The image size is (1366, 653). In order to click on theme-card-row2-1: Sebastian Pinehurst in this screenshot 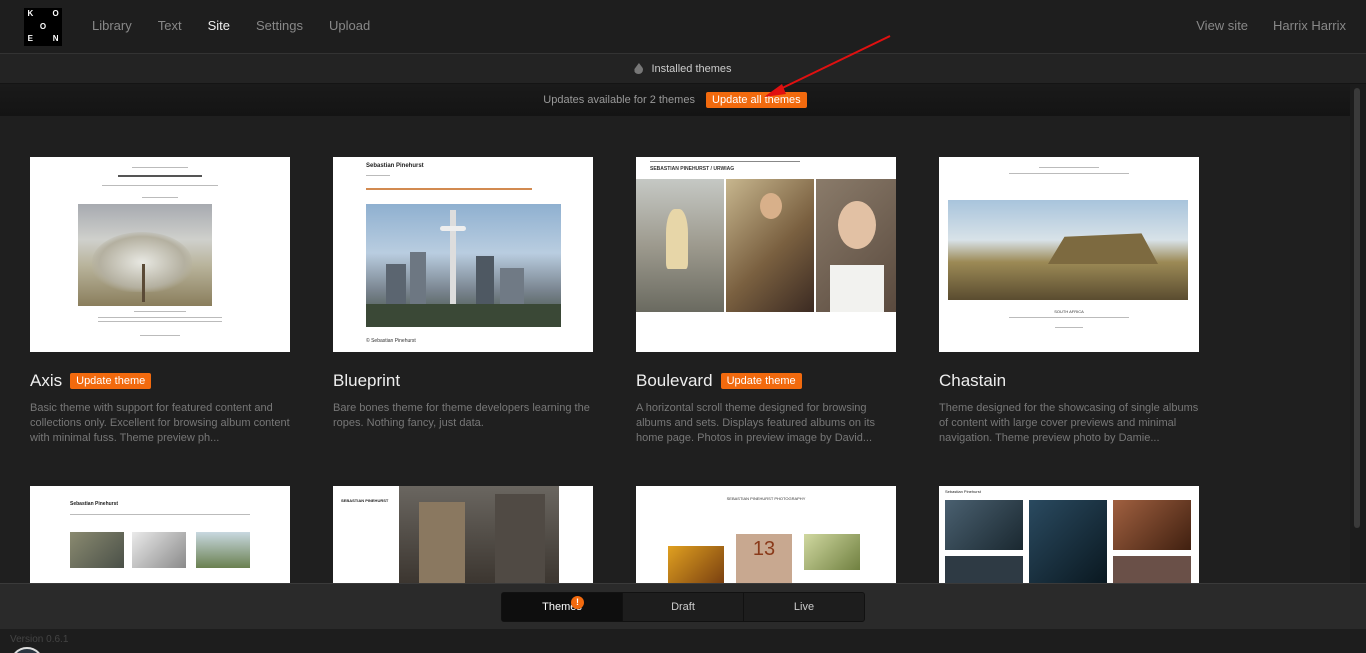, I will do `click(160, 534)`.